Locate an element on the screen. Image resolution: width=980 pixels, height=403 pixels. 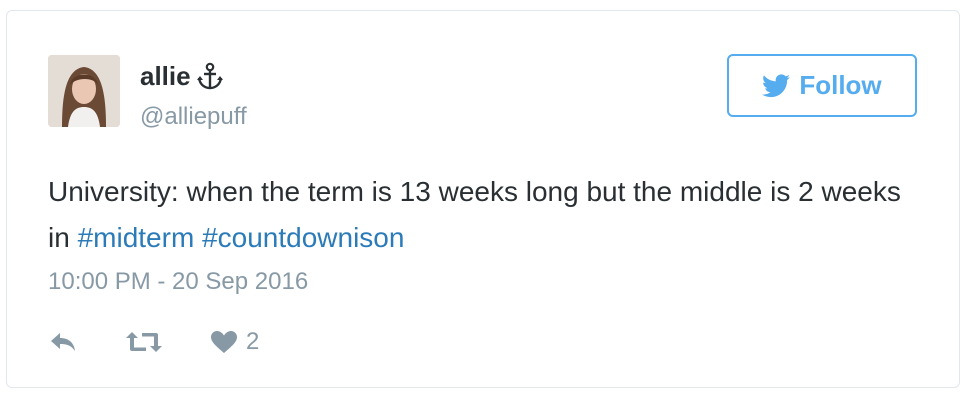
tweet-actions: 2 is located at coordinates (153, 342).